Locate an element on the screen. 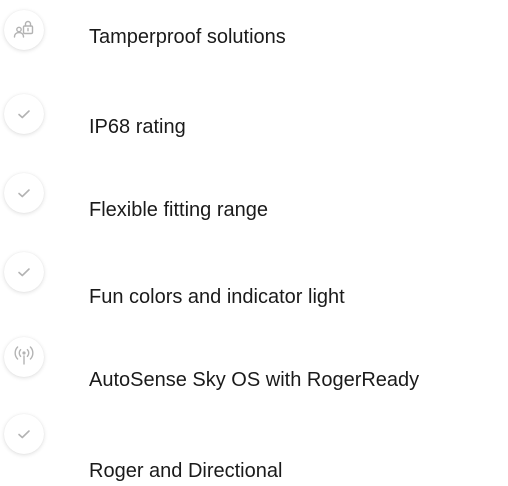 This screenshot has height=486, width=508. feature-item-autosense: AutoSense Sky OS with RogerReady is located at coordinates (254, 367).